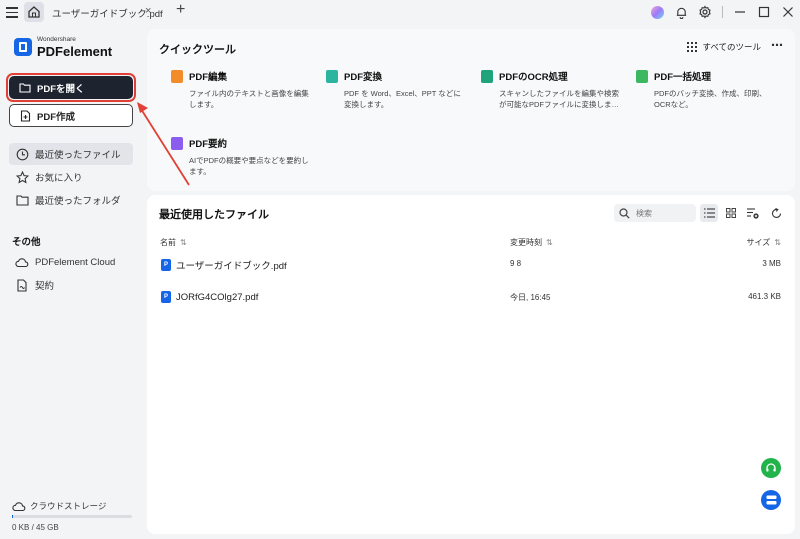 This screenshot has height=539, width=800. What do you see at coordinates (204, 104) in the screenshot?
I see `tool-desc: します。` at bounding box center [204, 104].